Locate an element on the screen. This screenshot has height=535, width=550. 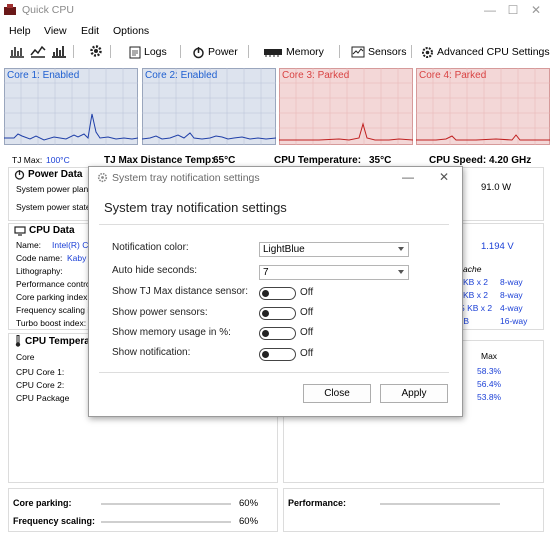
memory-usage-label: Show memory usage in %: is located at coordinates (171, 332).